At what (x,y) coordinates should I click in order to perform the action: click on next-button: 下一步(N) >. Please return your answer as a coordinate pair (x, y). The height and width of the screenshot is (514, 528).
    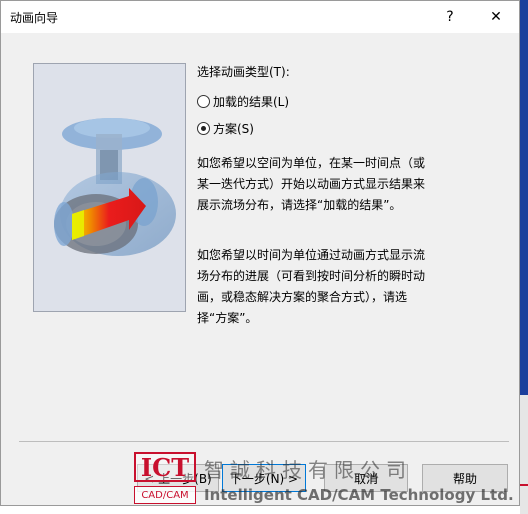
    Looking at the image, I should click on (264, 478).